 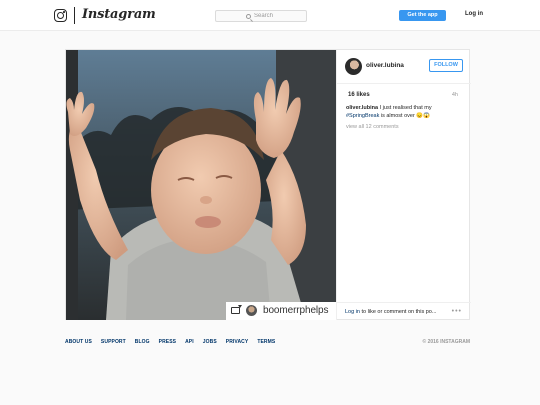 I want to click on login-link: Log in, so click(x=474, y=14).